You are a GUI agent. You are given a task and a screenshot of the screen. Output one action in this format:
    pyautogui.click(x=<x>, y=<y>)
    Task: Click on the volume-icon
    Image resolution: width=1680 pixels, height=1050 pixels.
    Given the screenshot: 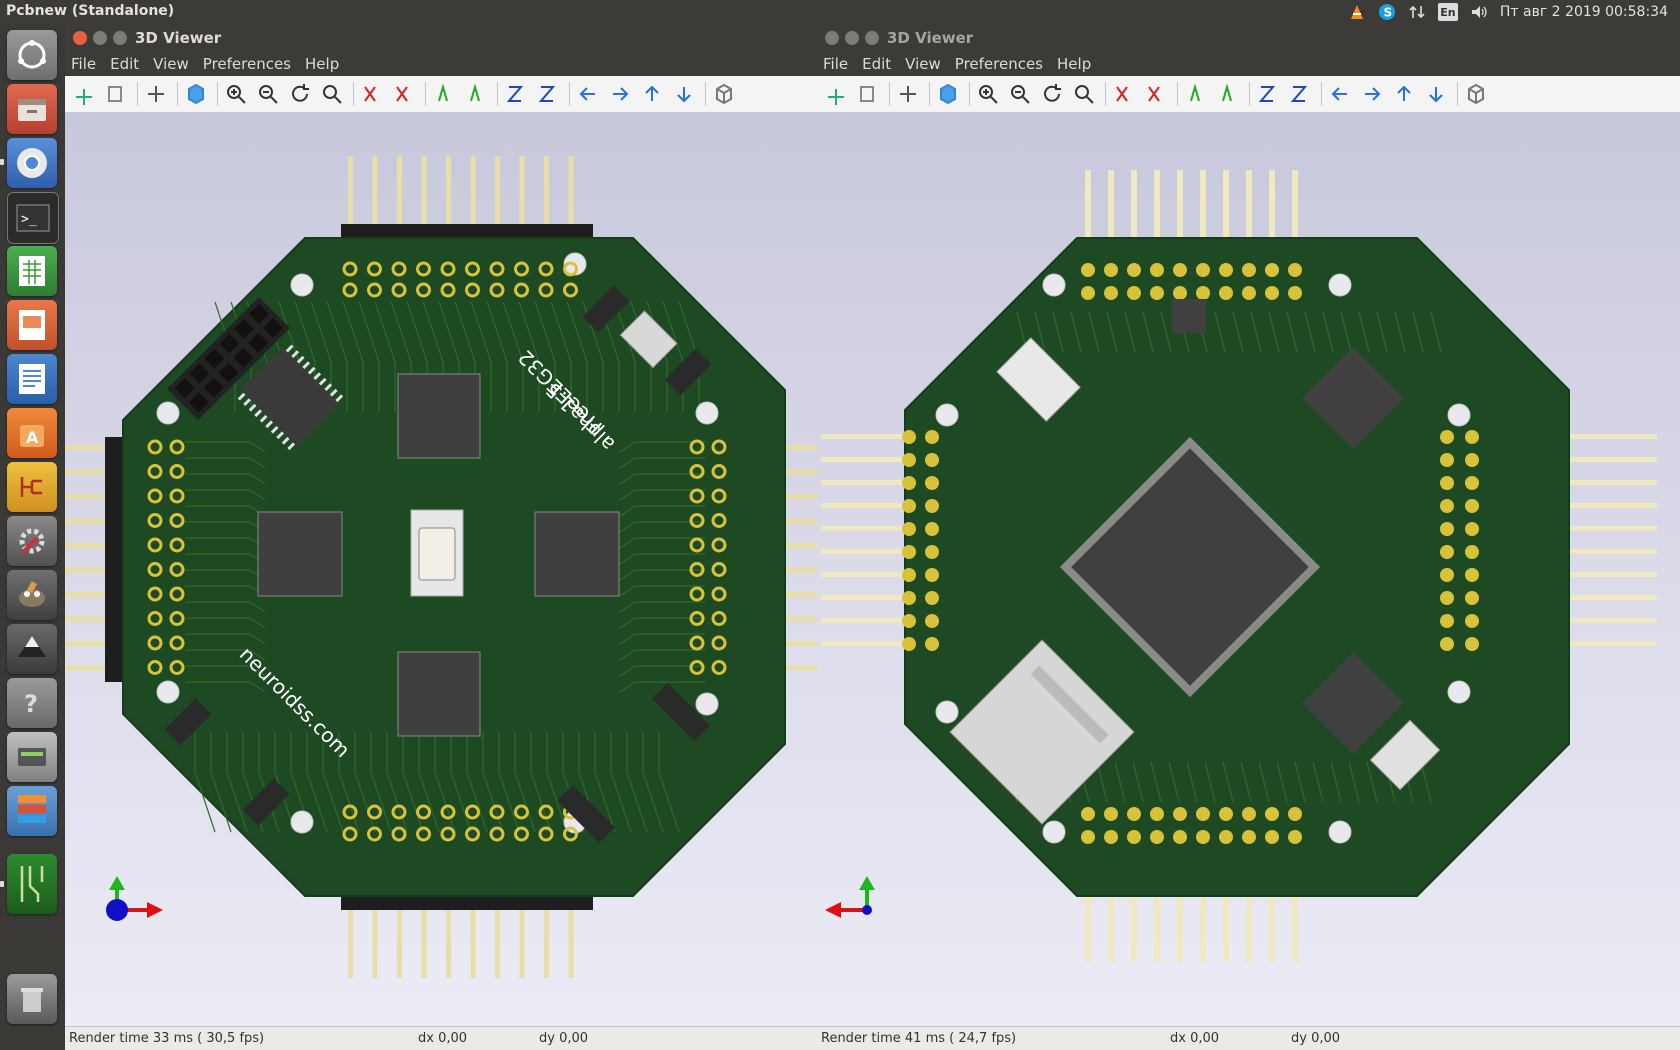 What is the action you would take?
    pyautogui.click(x=1479, y=12)
    